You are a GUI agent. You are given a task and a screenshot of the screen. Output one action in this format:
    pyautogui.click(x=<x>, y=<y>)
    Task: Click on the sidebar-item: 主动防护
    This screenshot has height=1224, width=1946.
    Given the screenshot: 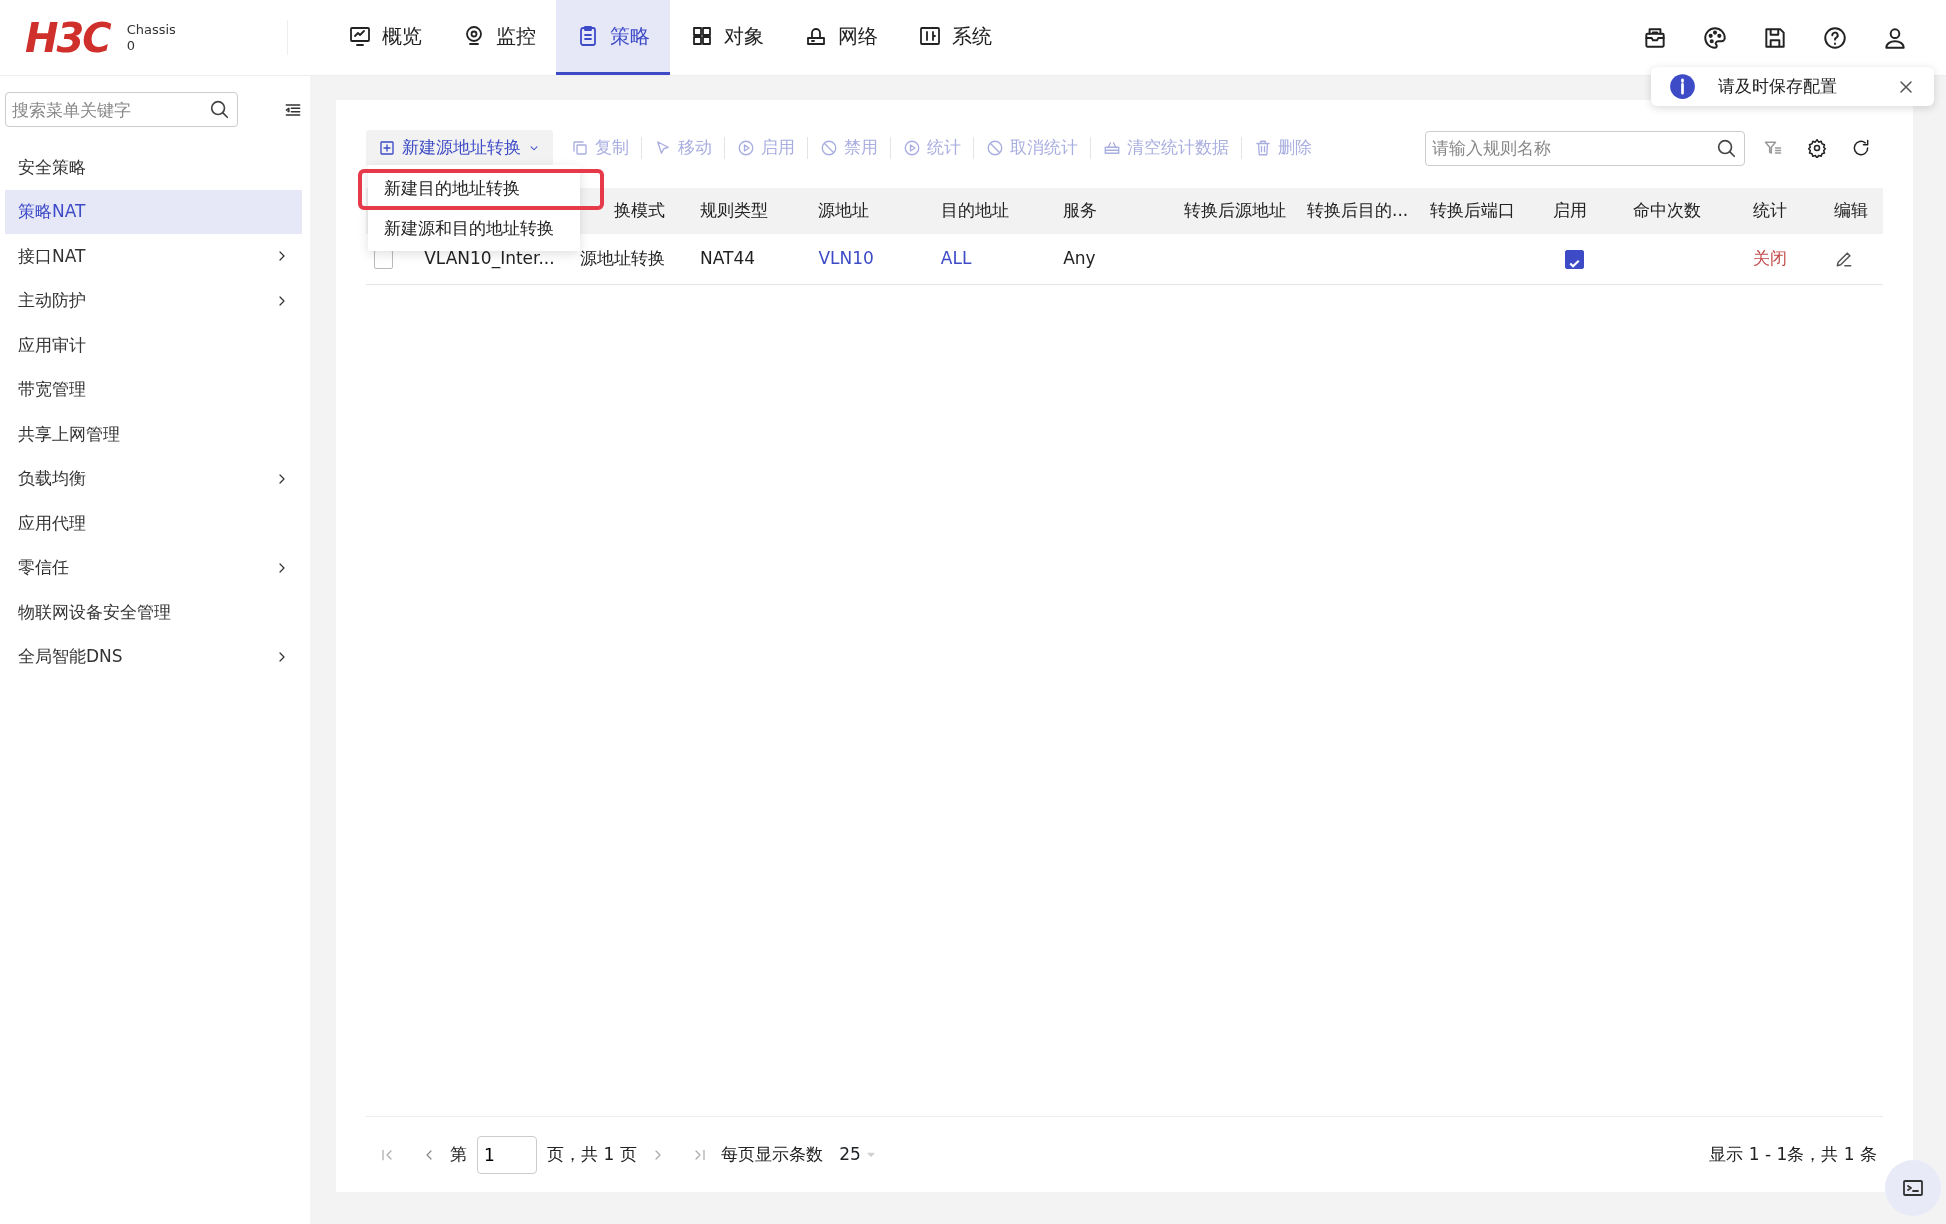 What is the action you would take?
    pyautogui.click(x=153, y=300)
    